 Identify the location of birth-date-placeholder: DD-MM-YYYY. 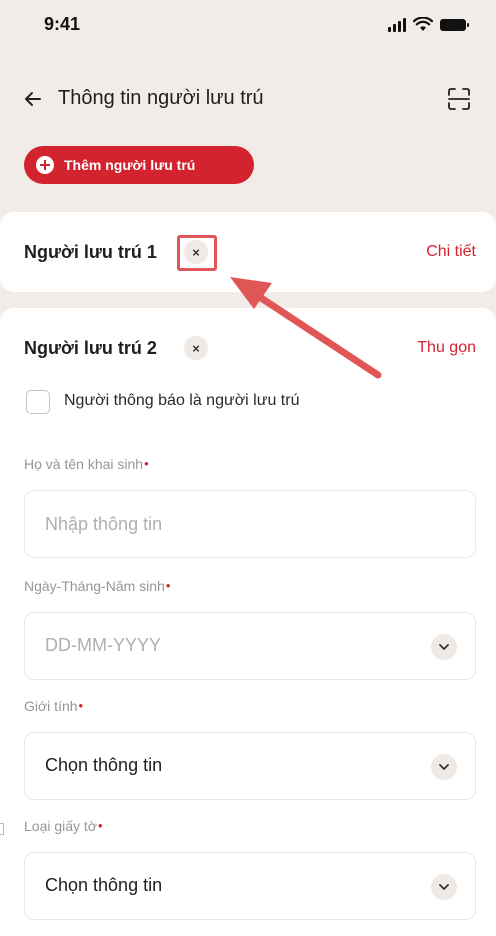
(103, 645).